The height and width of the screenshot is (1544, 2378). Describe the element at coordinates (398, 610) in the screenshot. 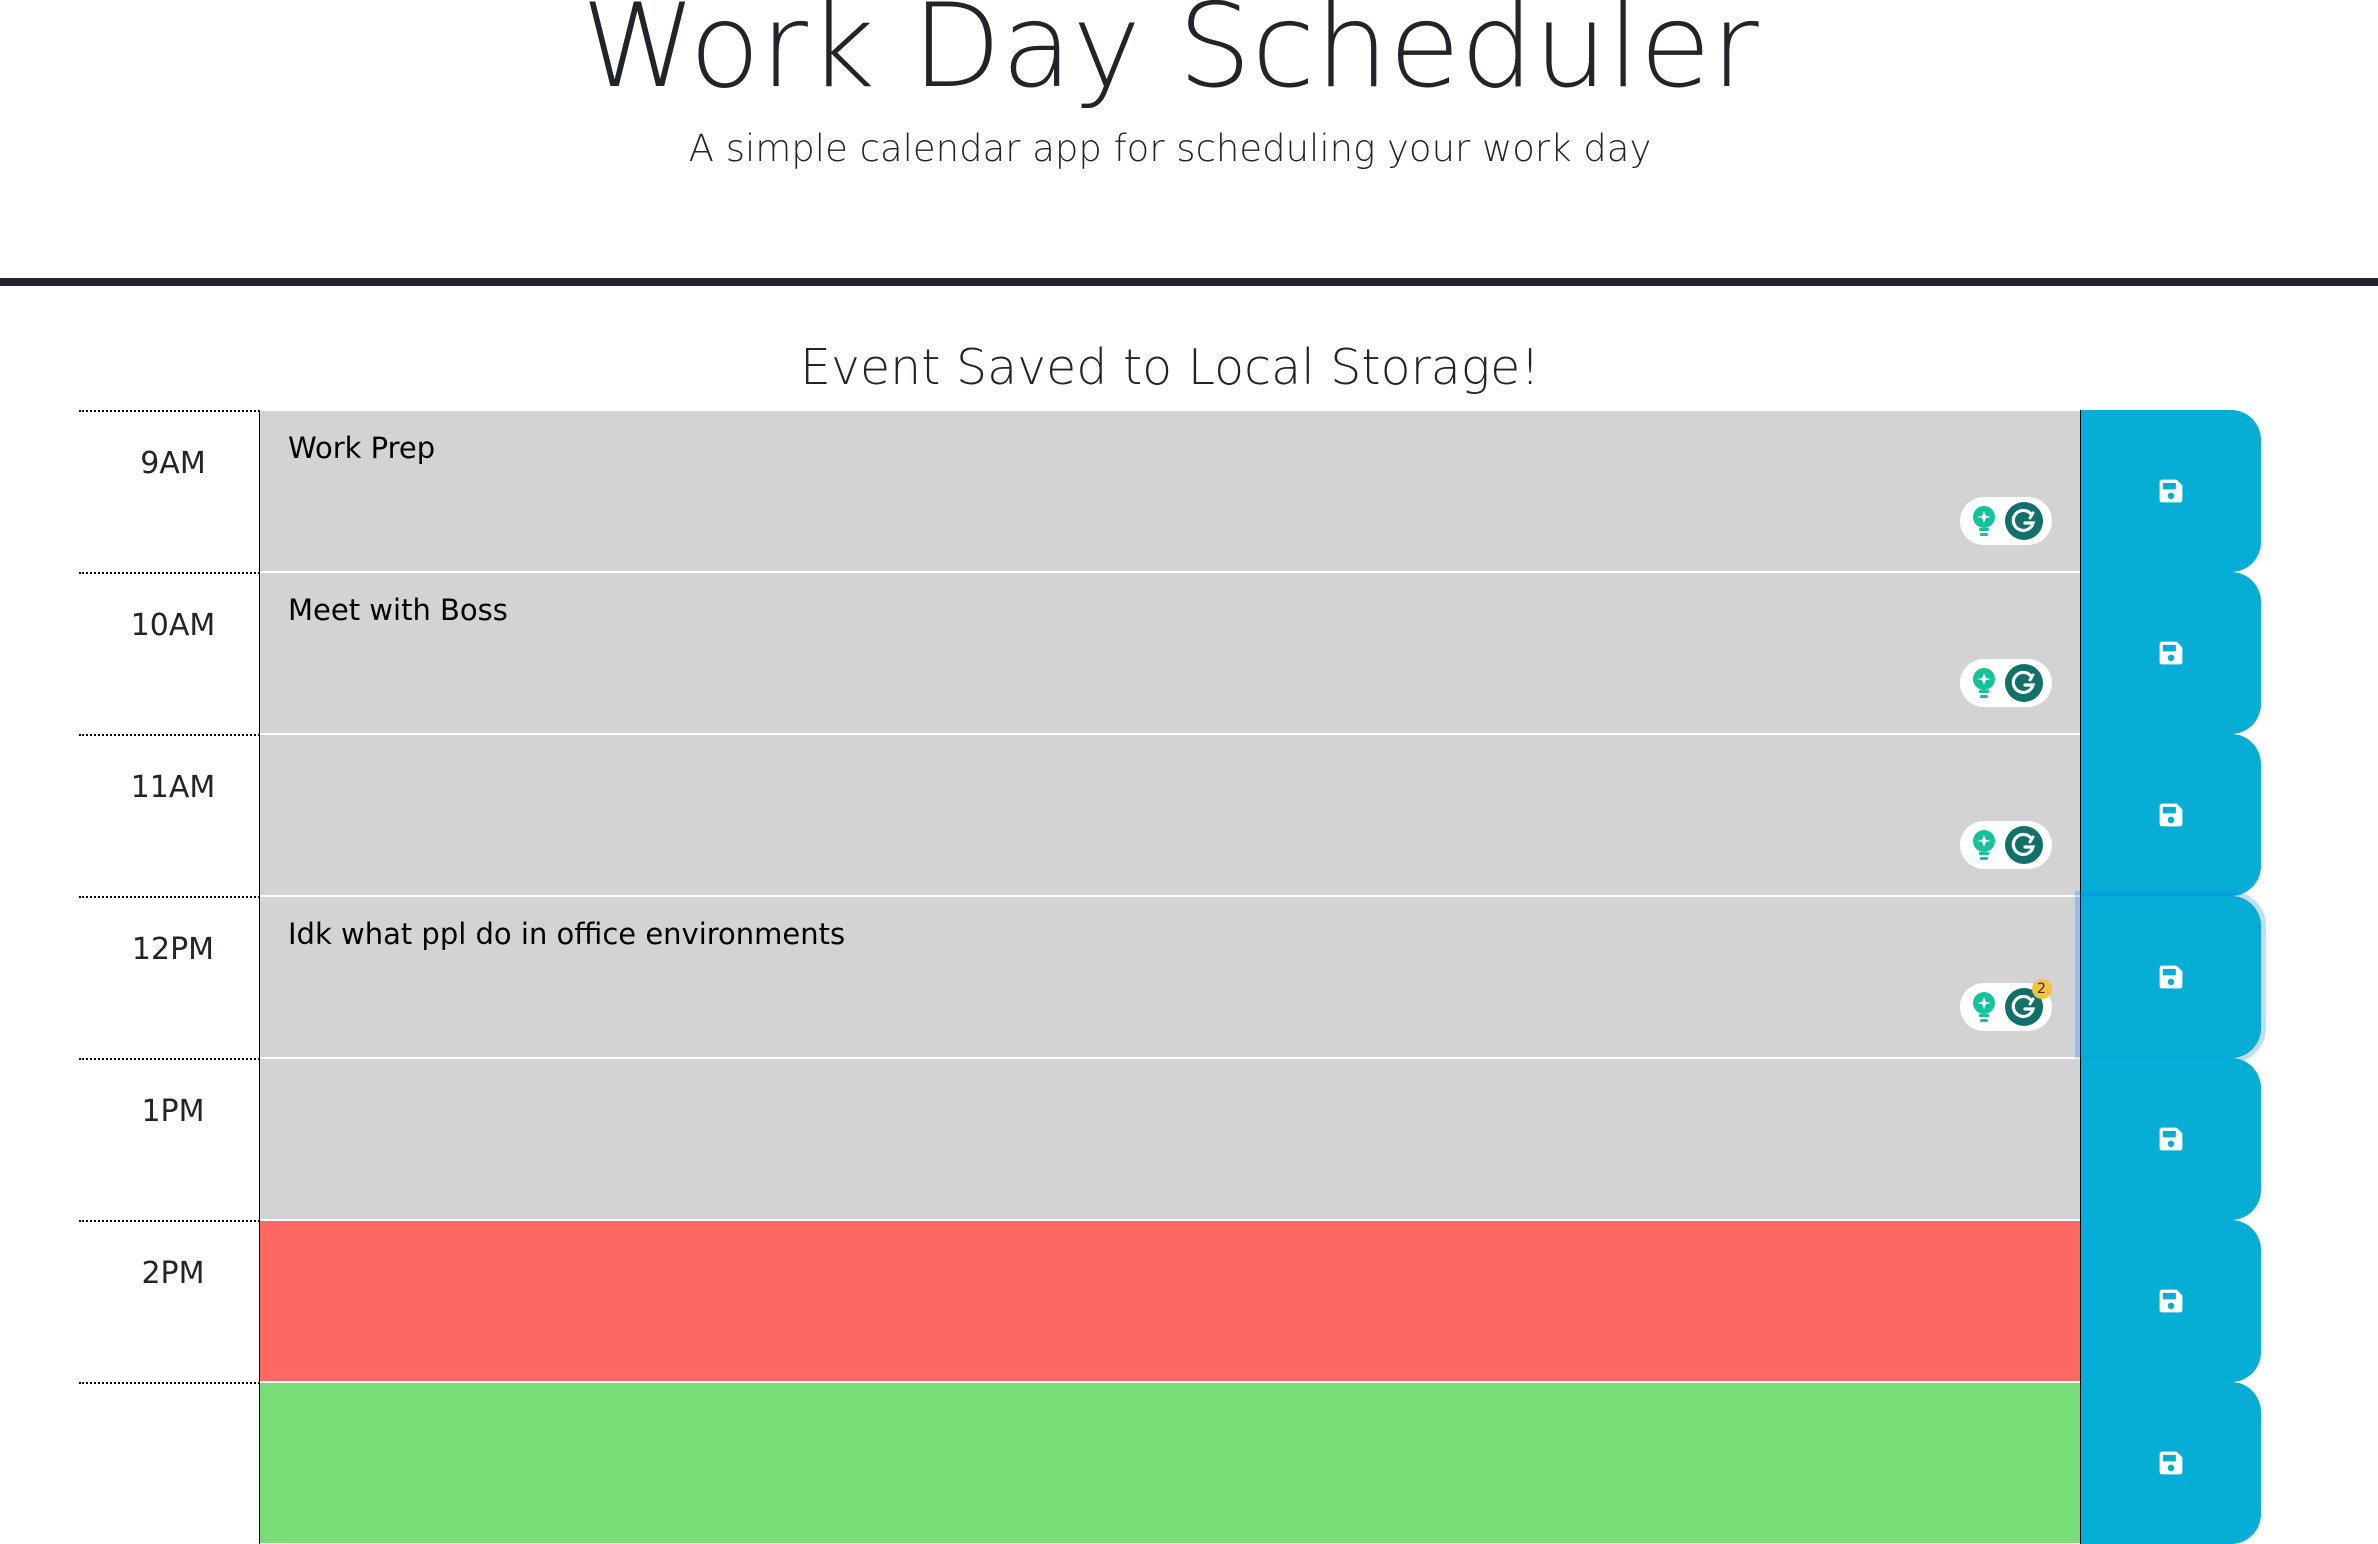

I see `event-text: Meet with Boss` at that location.